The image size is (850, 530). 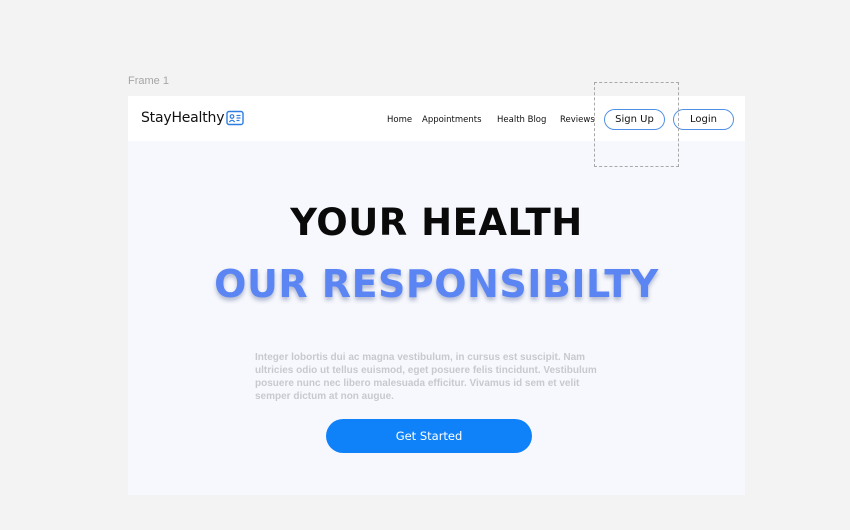 What do you see at coordinates (436, 284) in the screenshot?
I see `hero-headline-line2: OUR RESPONSIBILTY` at bounding box center [436, 284].